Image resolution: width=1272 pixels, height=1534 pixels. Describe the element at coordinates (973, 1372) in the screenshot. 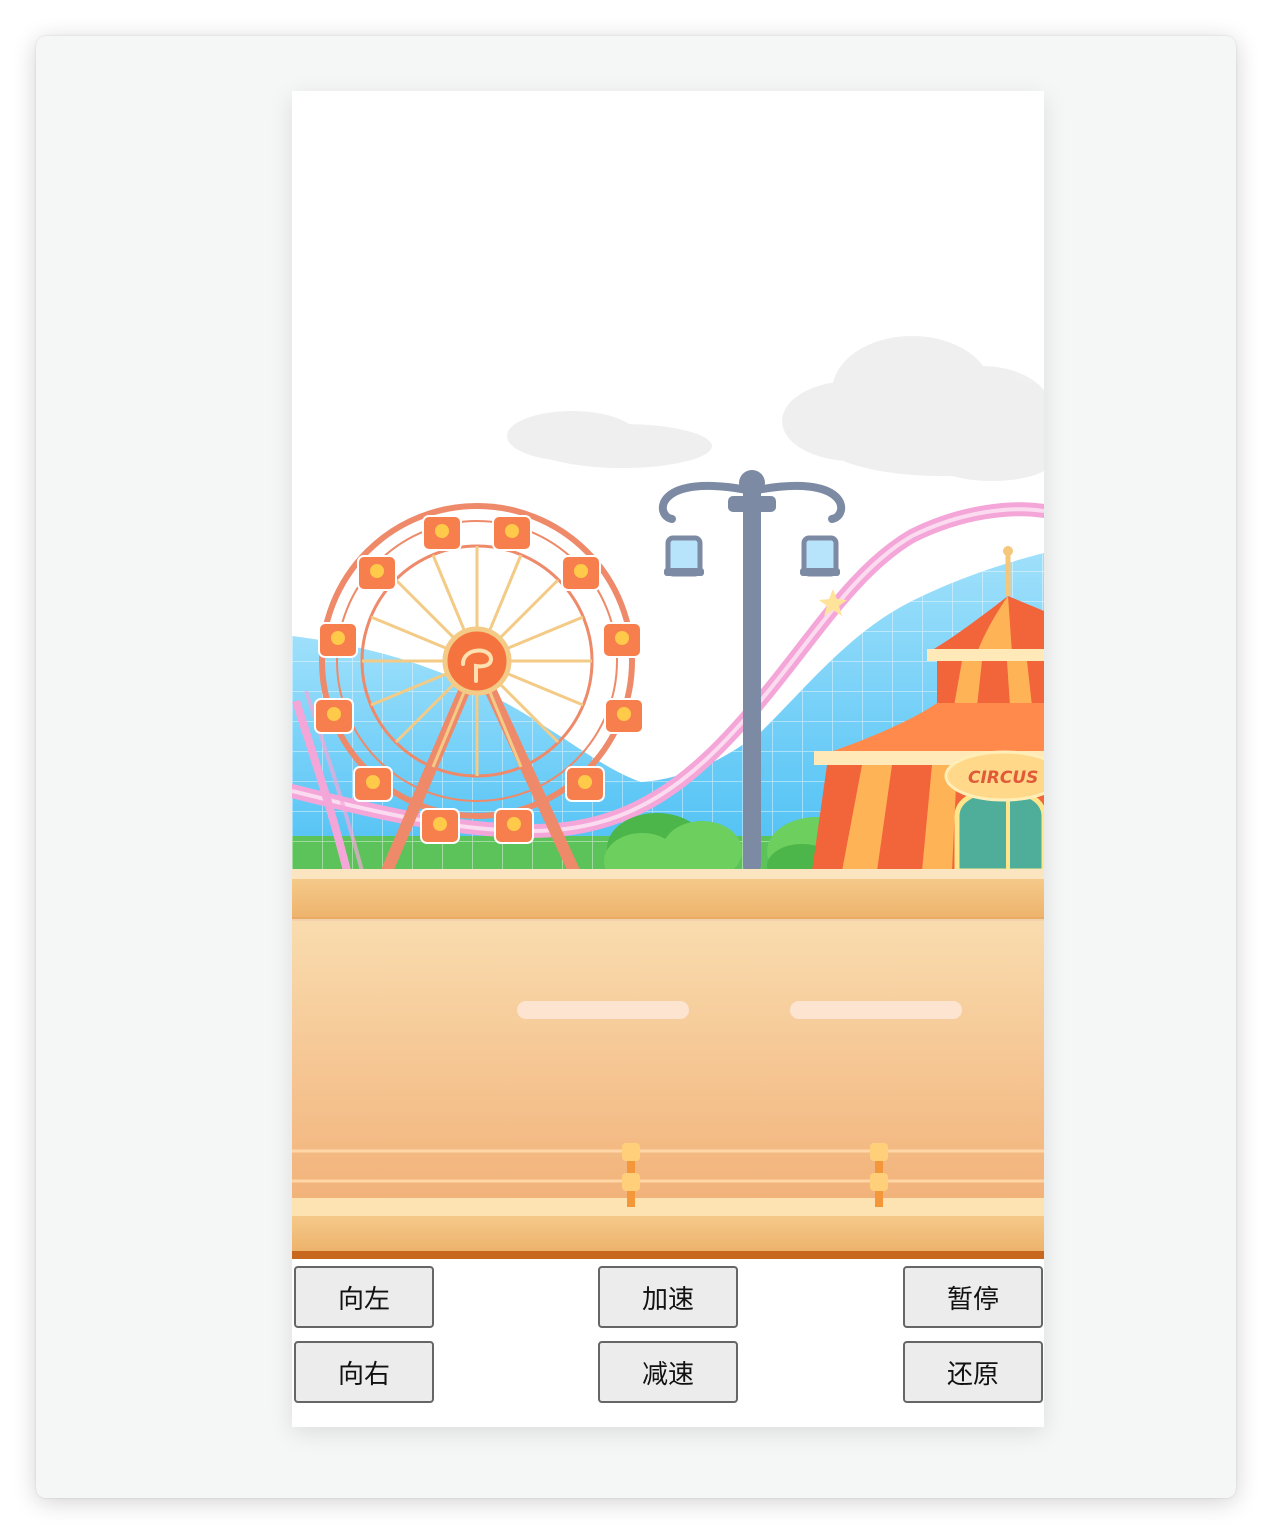

I see `reset-button: 还原` at that location.